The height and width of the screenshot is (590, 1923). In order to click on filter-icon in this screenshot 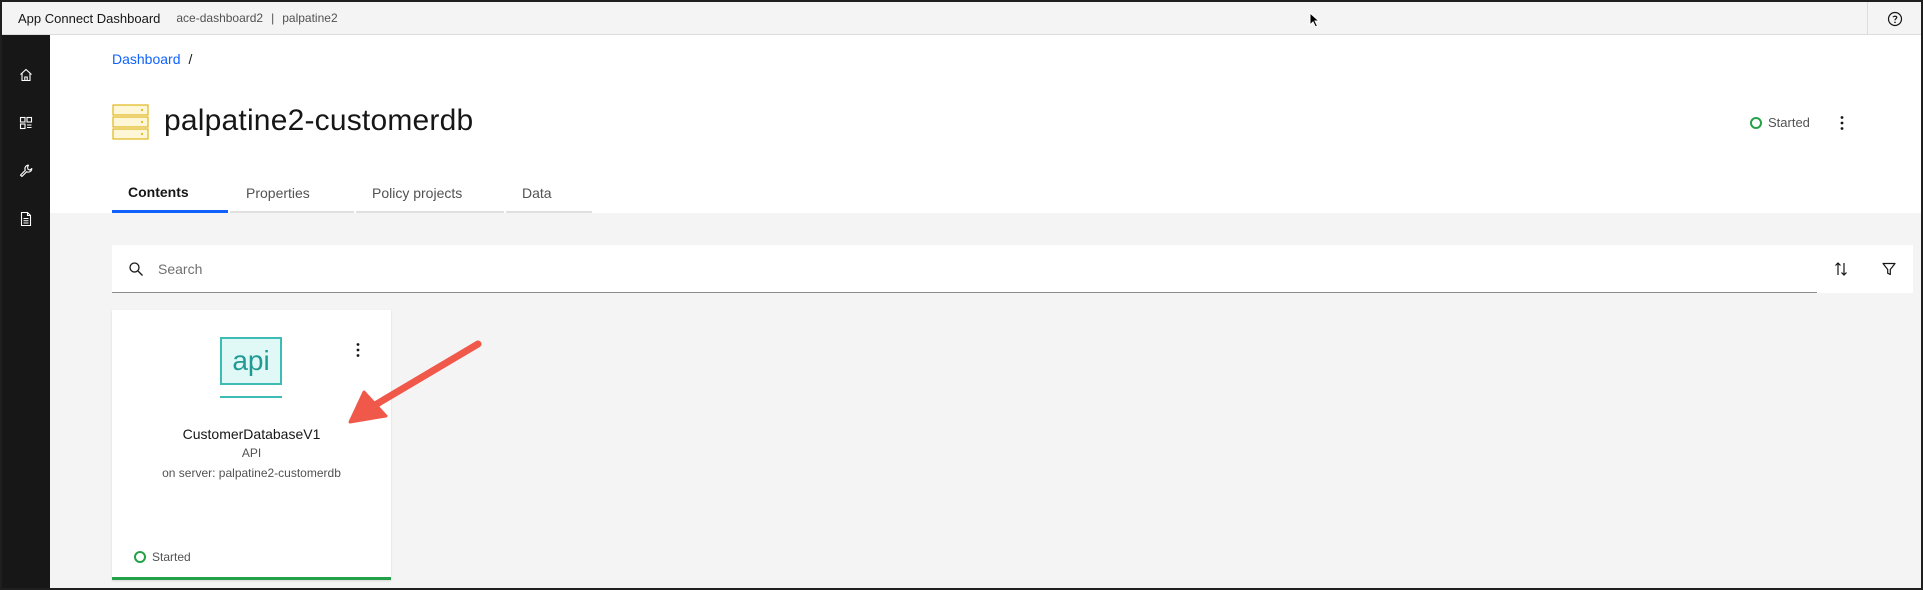, I will do `click(1889, 269)`.